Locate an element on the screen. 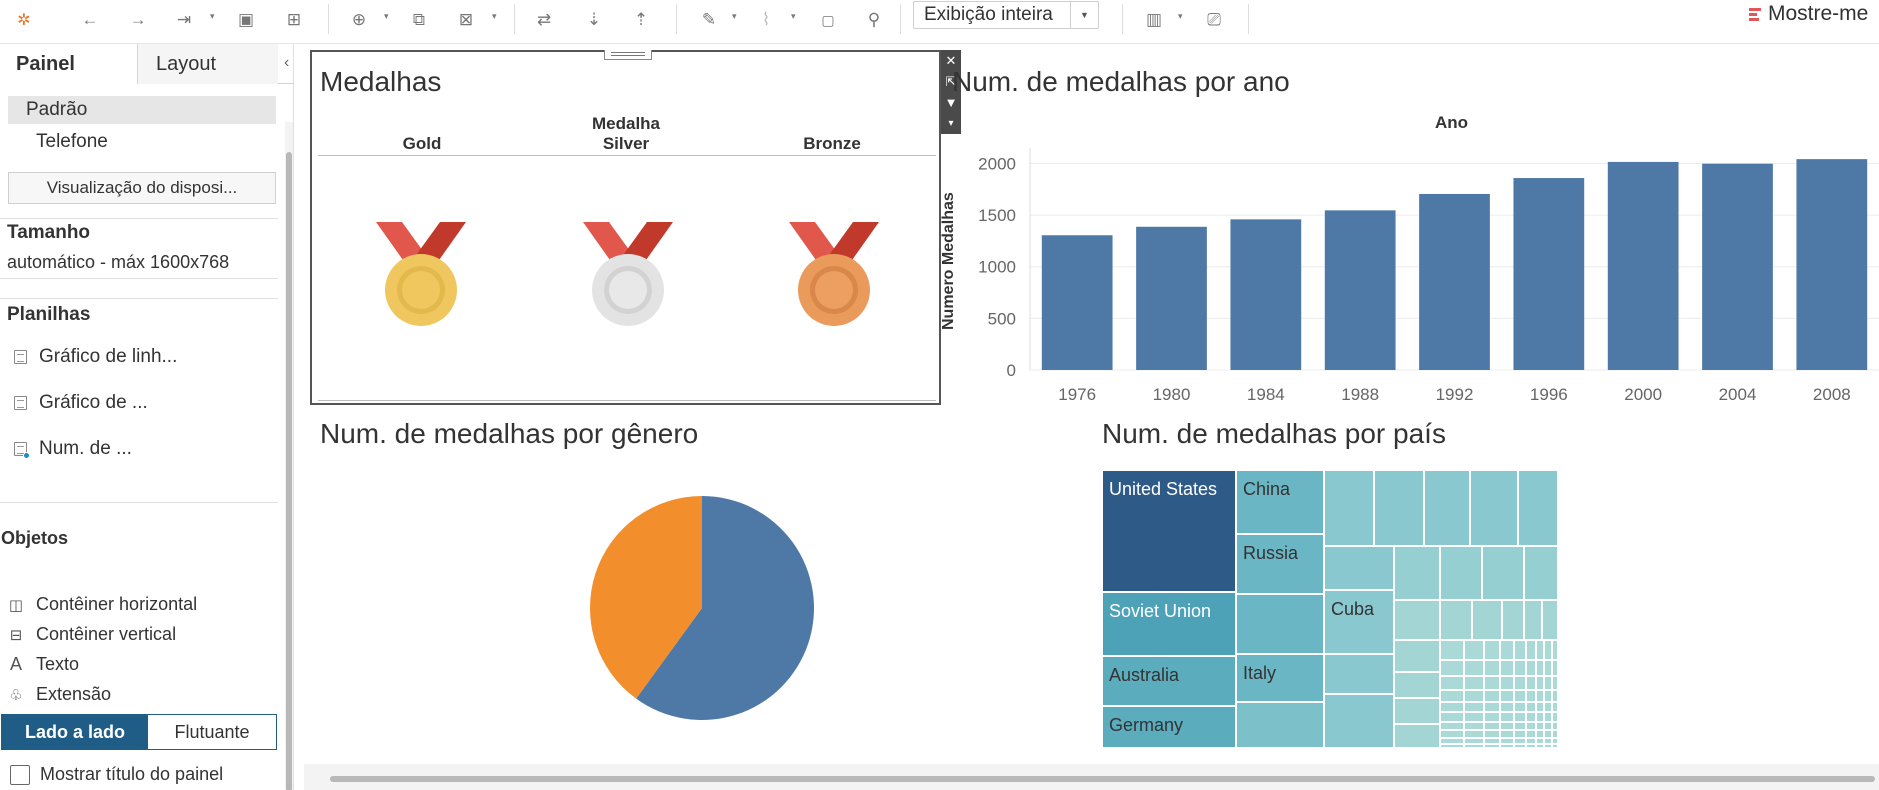  replay-dropdown-icon: ▾ is located at coordinates (212, 16).